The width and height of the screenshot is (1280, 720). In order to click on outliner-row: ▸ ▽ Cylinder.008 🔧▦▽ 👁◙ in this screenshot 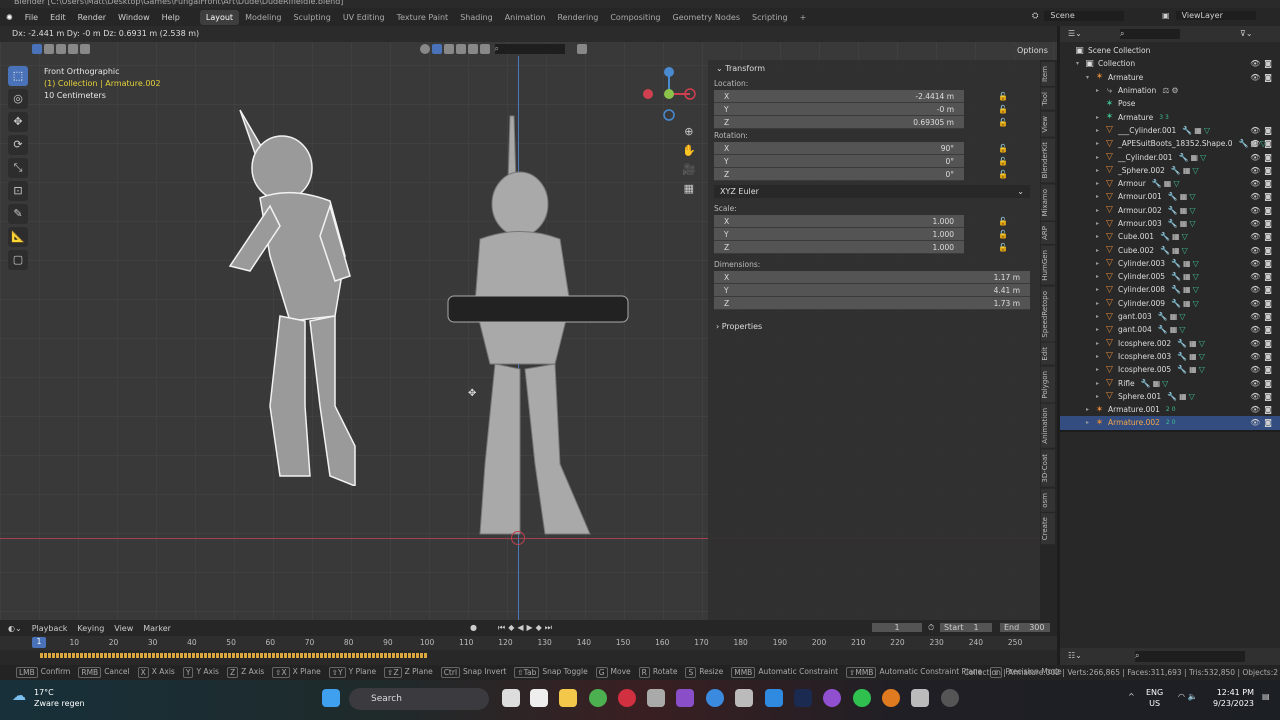, I will do `click(1170, 289)`.